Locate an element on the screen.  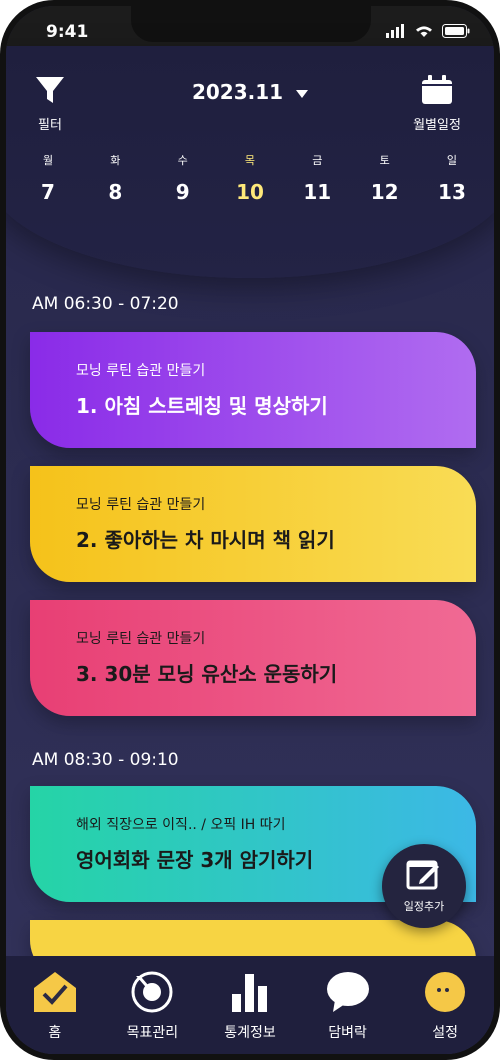
fab-label: 일정추가 is located at coordinates (424, 906).